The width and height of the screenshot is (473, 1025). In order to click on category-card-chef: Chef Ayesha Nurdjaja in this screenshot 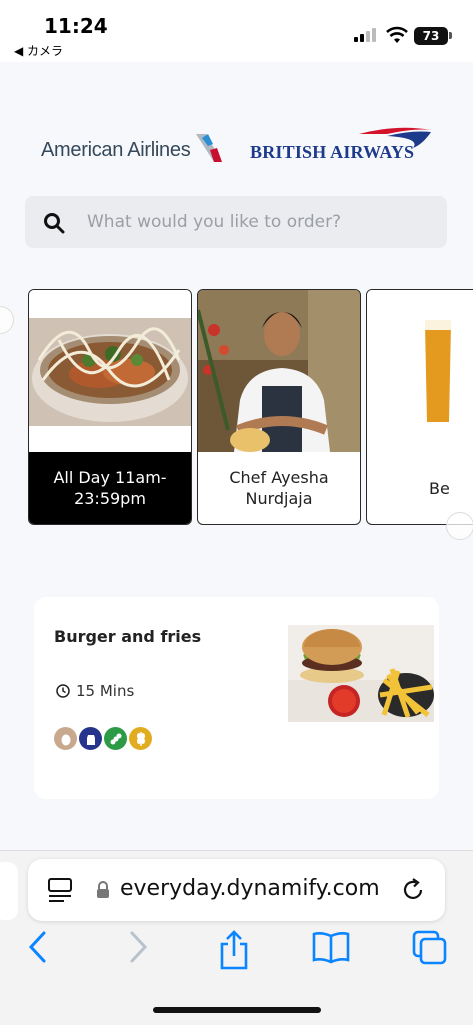, I will do `click(279, 407)`.